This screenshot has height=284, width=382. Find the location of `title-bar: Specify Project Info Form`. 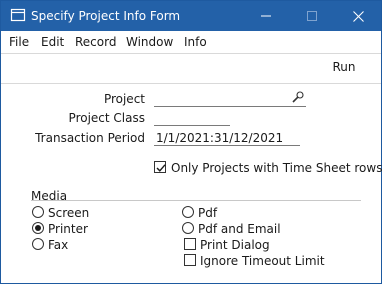

title-bar: Specify Project Info Form is located at coordinates (191, 16).